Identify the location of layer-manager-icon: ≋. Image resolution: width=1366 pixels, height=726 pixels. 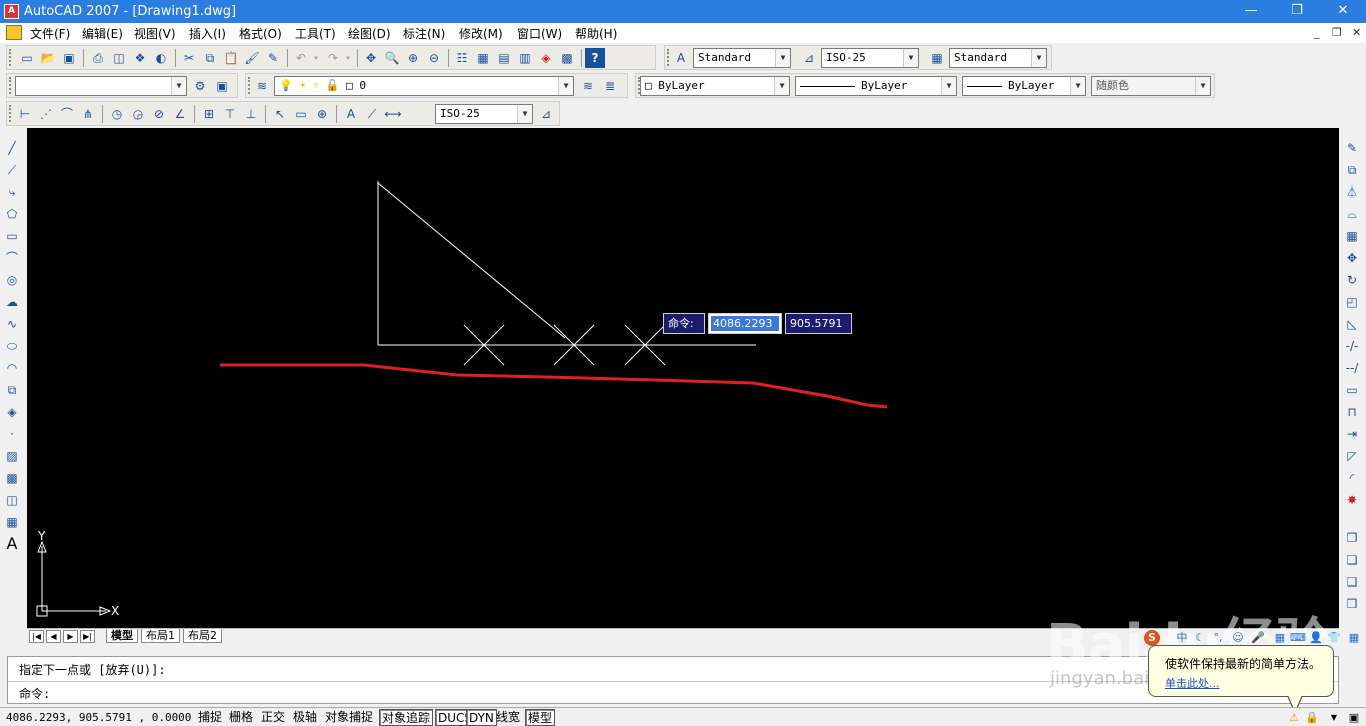
(262, 86).